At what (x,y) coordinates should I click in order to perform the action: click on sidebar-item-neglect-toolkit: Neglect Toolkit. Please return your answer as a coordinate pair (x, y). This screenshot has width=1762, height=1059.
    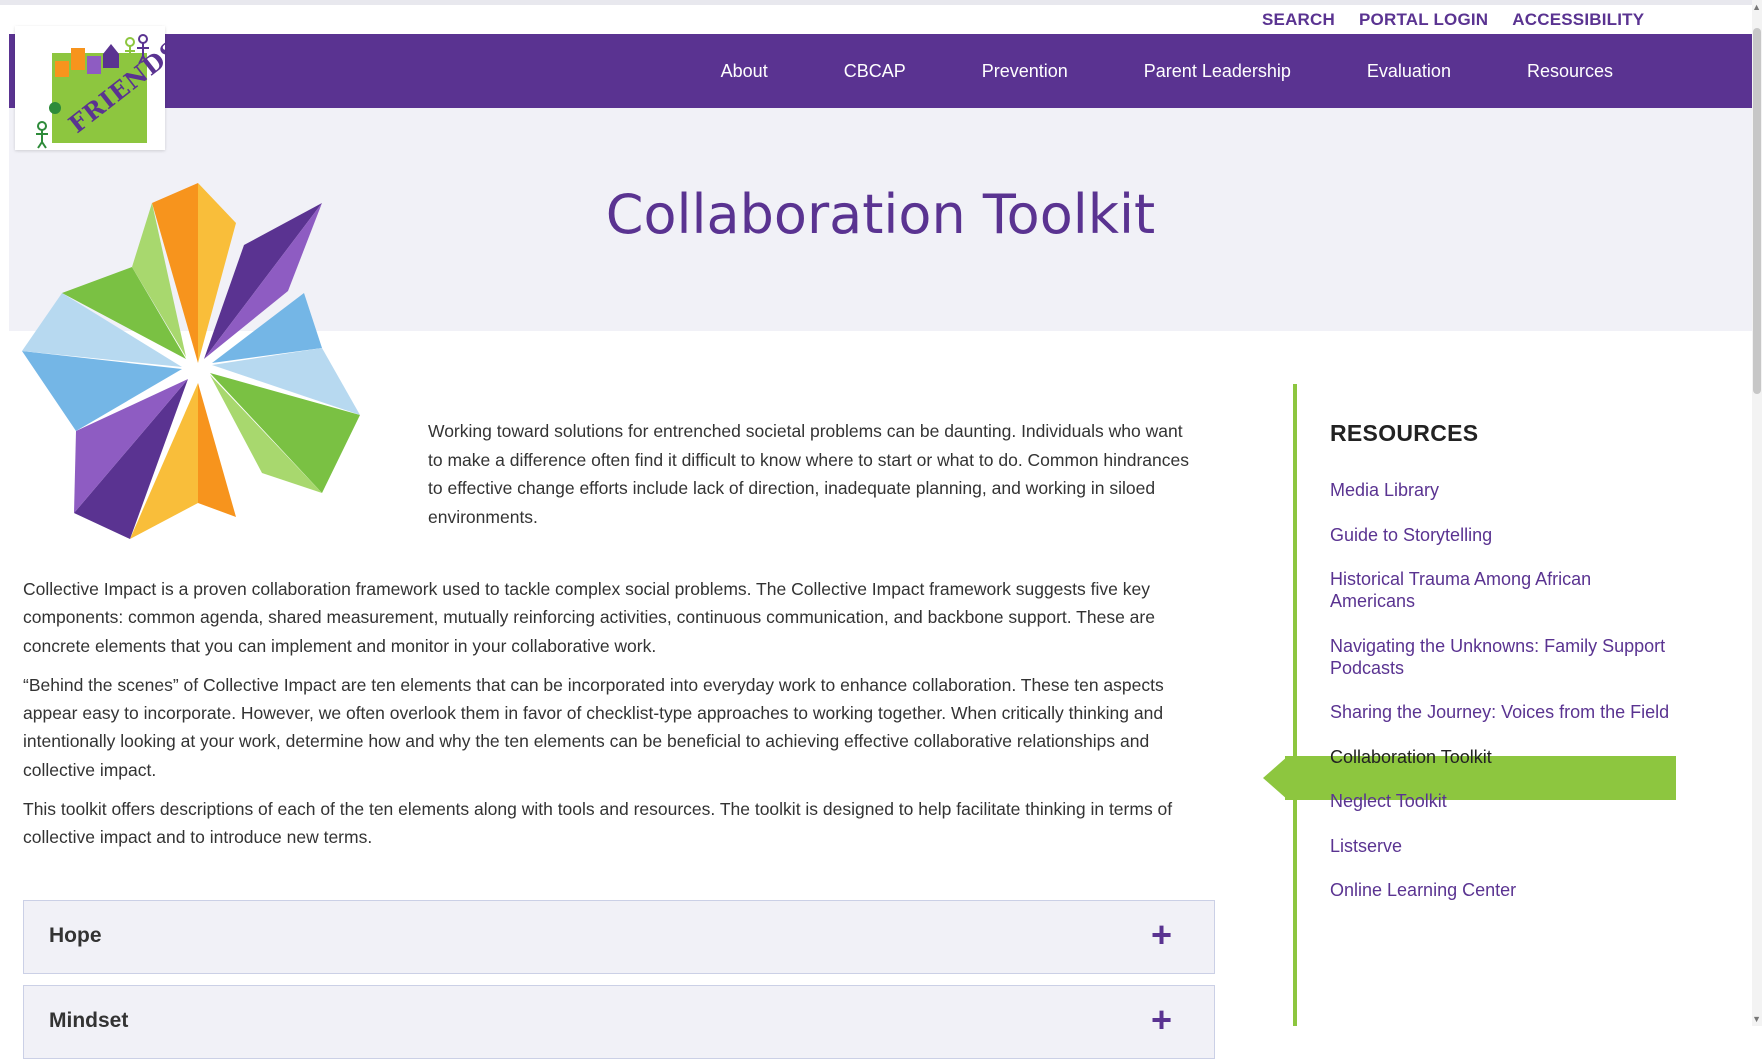
    Looking at the image, I should click on (1500, 803).